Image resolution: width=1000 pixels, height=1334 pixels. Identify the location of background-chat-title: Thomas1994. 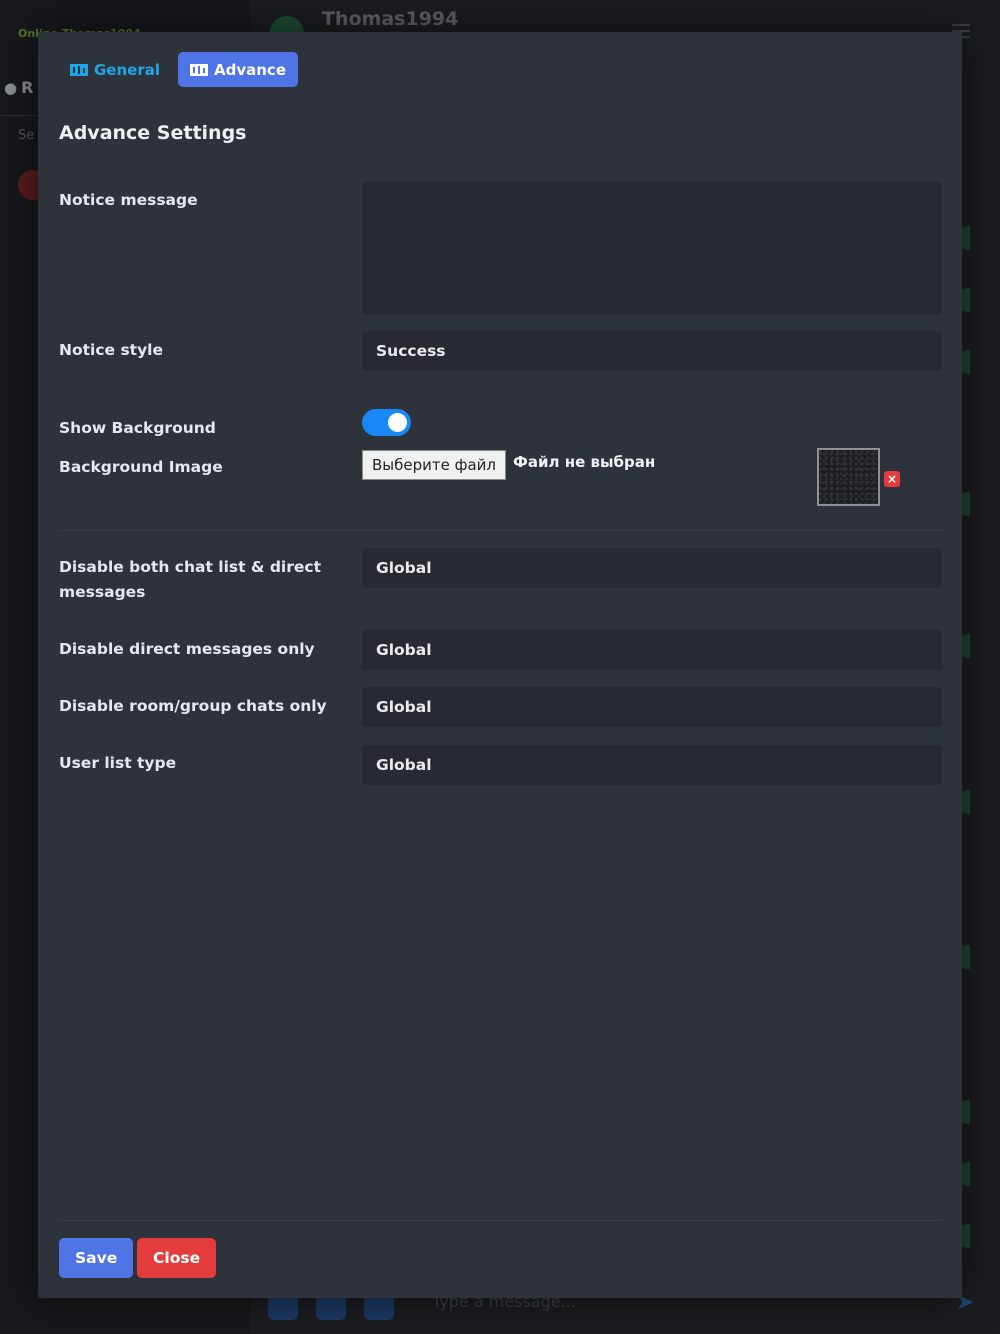
(390, 19).